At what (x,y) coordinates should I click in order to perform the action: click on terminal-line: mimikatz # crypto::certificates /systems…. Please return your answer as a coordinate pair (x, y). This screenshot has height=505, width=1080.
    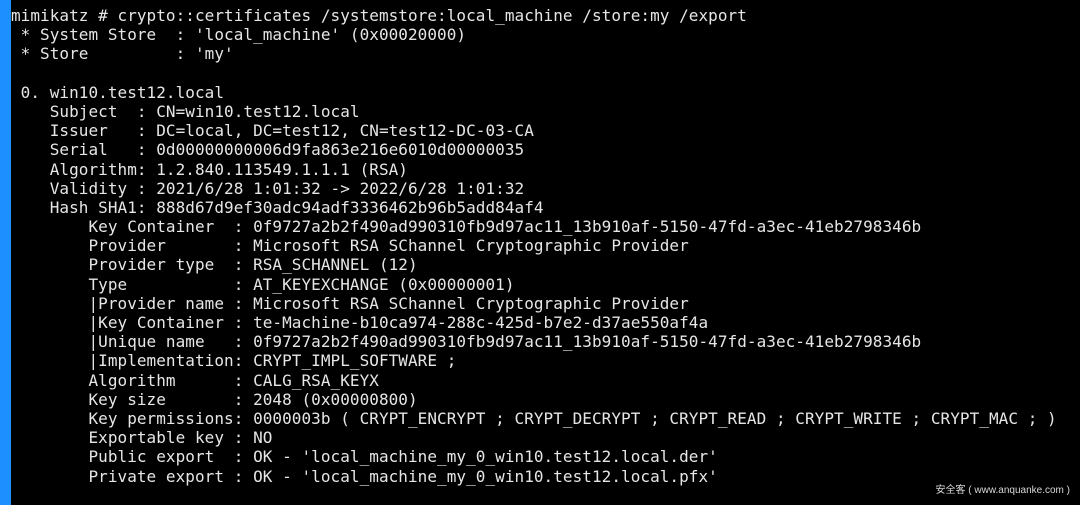
    Looking at the image, I should click on (379, 15).